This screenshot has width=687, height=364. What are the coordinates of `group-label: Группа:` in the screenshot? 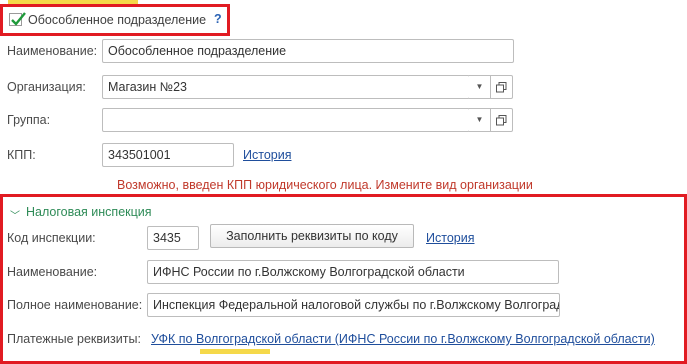 It's located at (29, 120).